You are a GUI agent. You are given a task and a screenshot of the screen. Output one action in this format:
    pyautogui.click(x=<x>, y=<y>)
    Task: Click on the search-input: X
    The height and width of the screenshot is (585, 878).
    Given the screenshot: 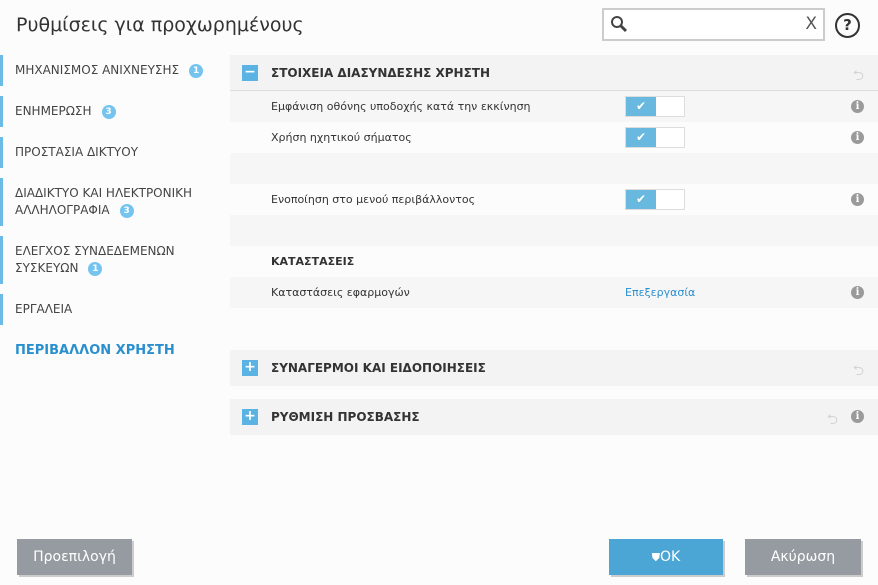 What is the action you would take?
    pyautogui.click(x=713, y=24)
    